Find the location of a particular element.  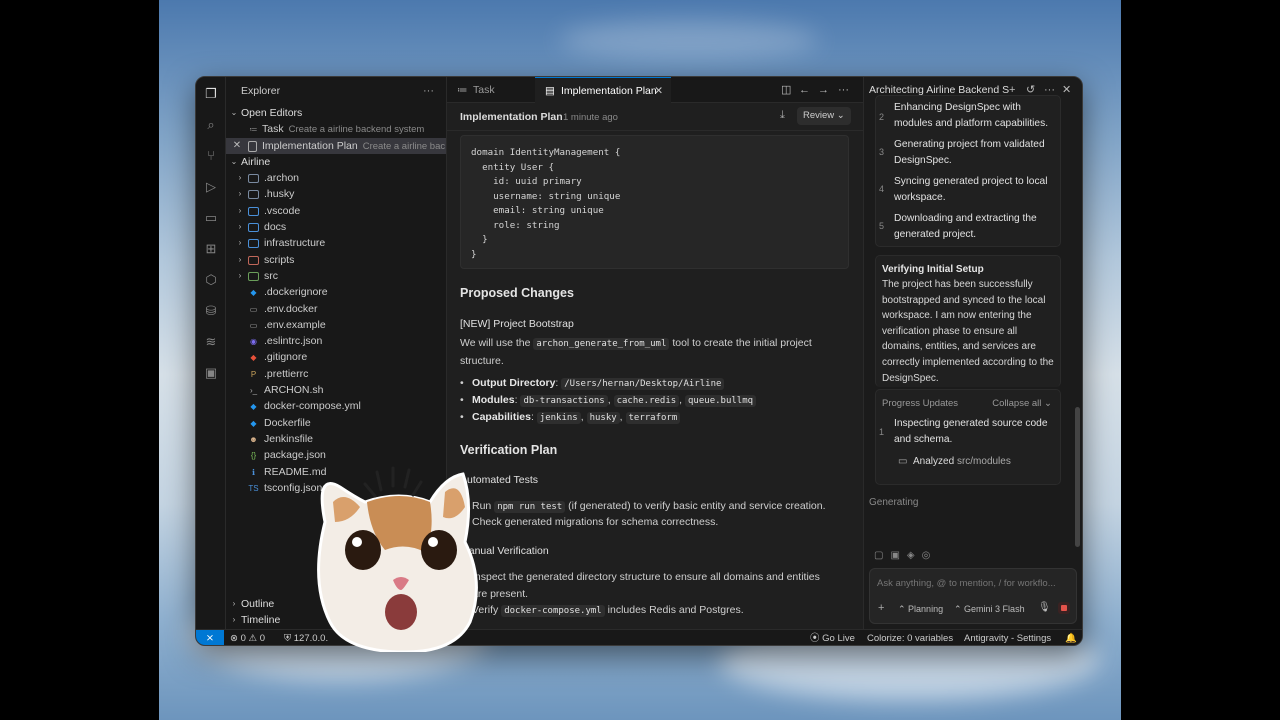

tab-bar: ≔ Task ▤ Implementation Plan ✕ ◫ ← → ··· is located at coordinates (655, 90).